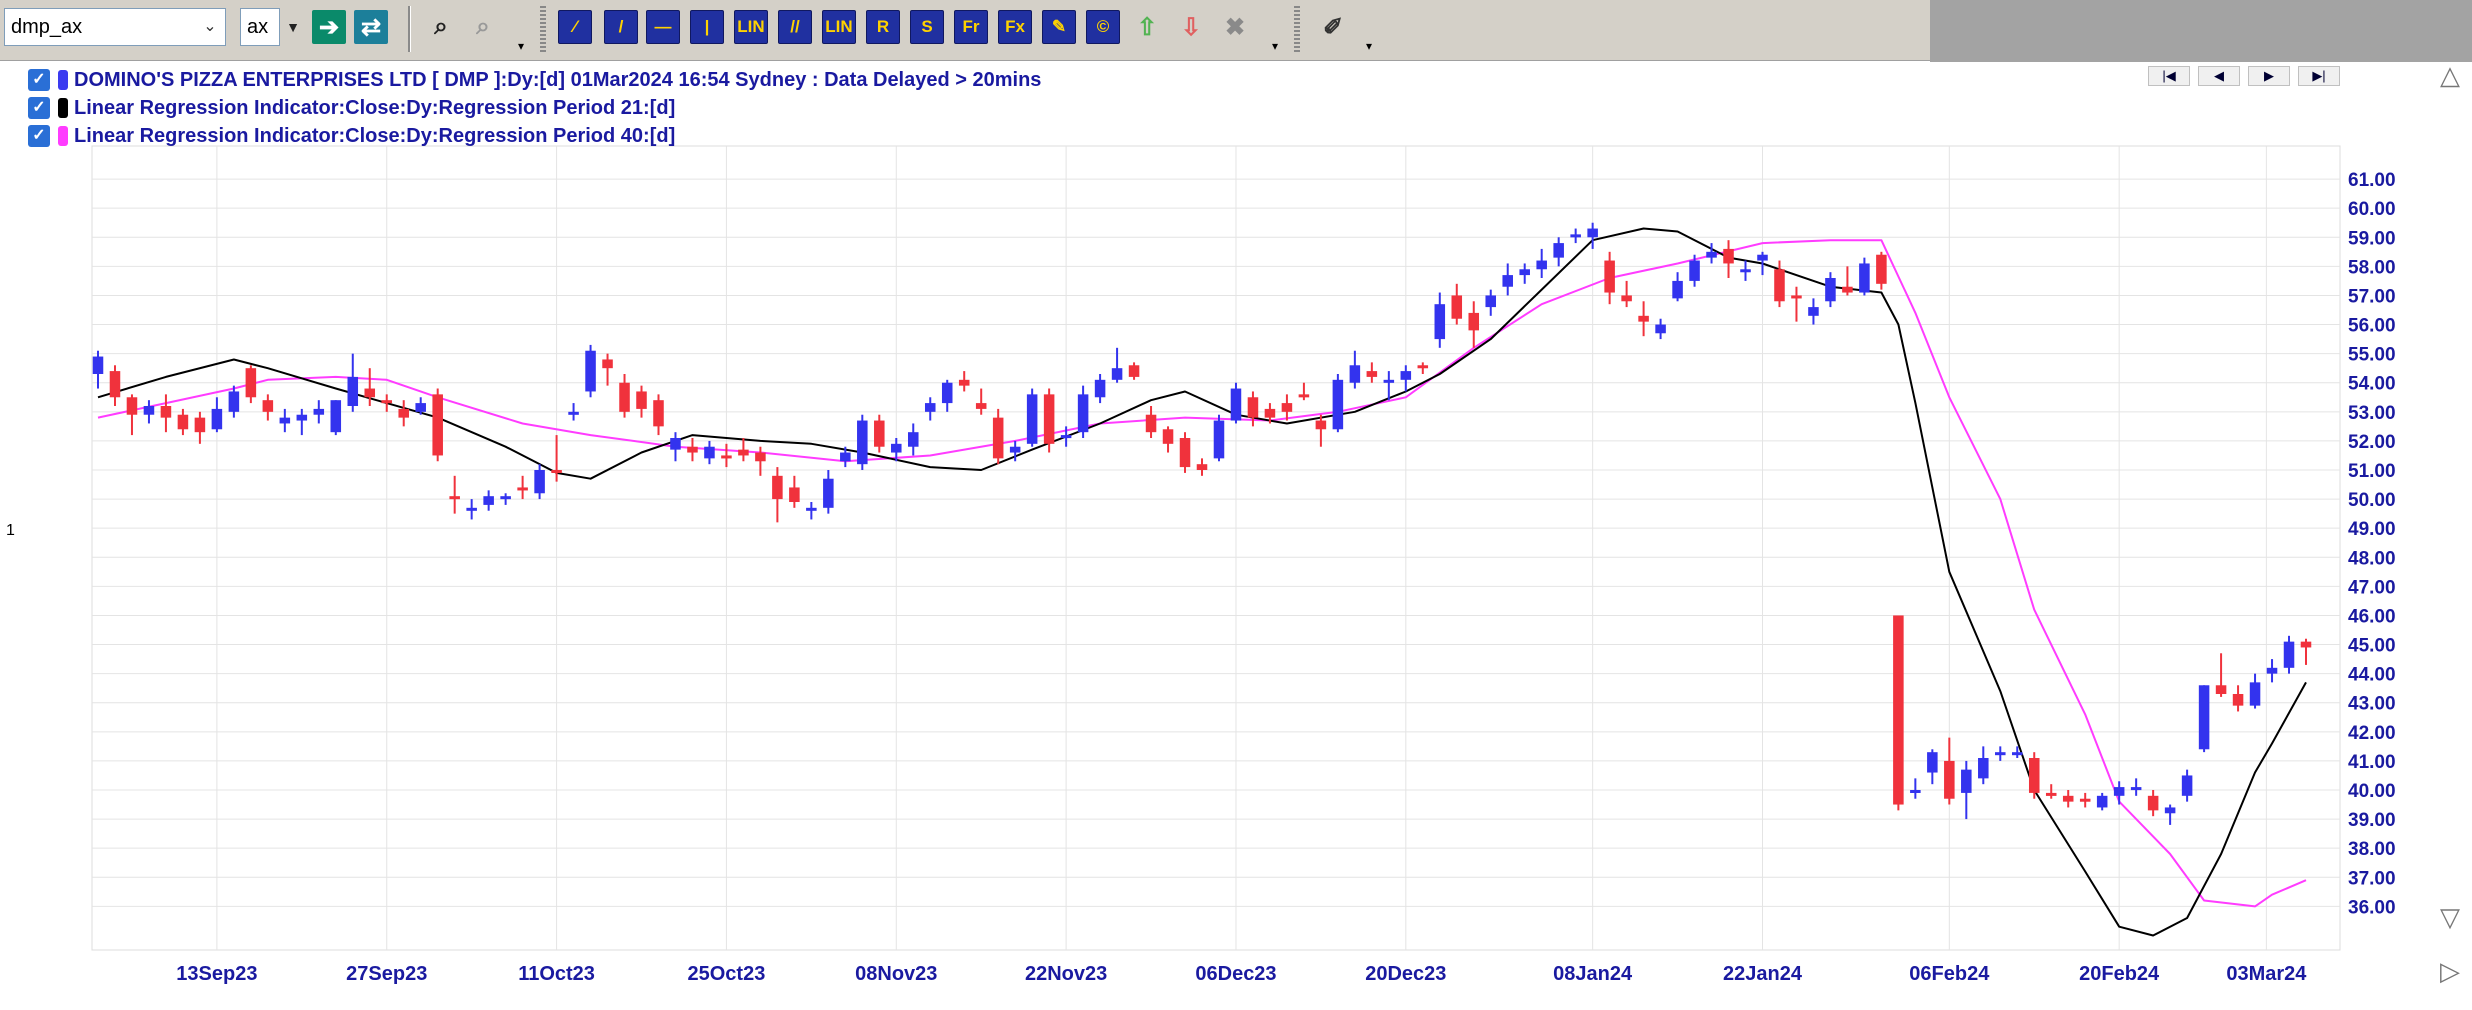  I want to click on y-tick-label: 43.00, so click(2372, 704).